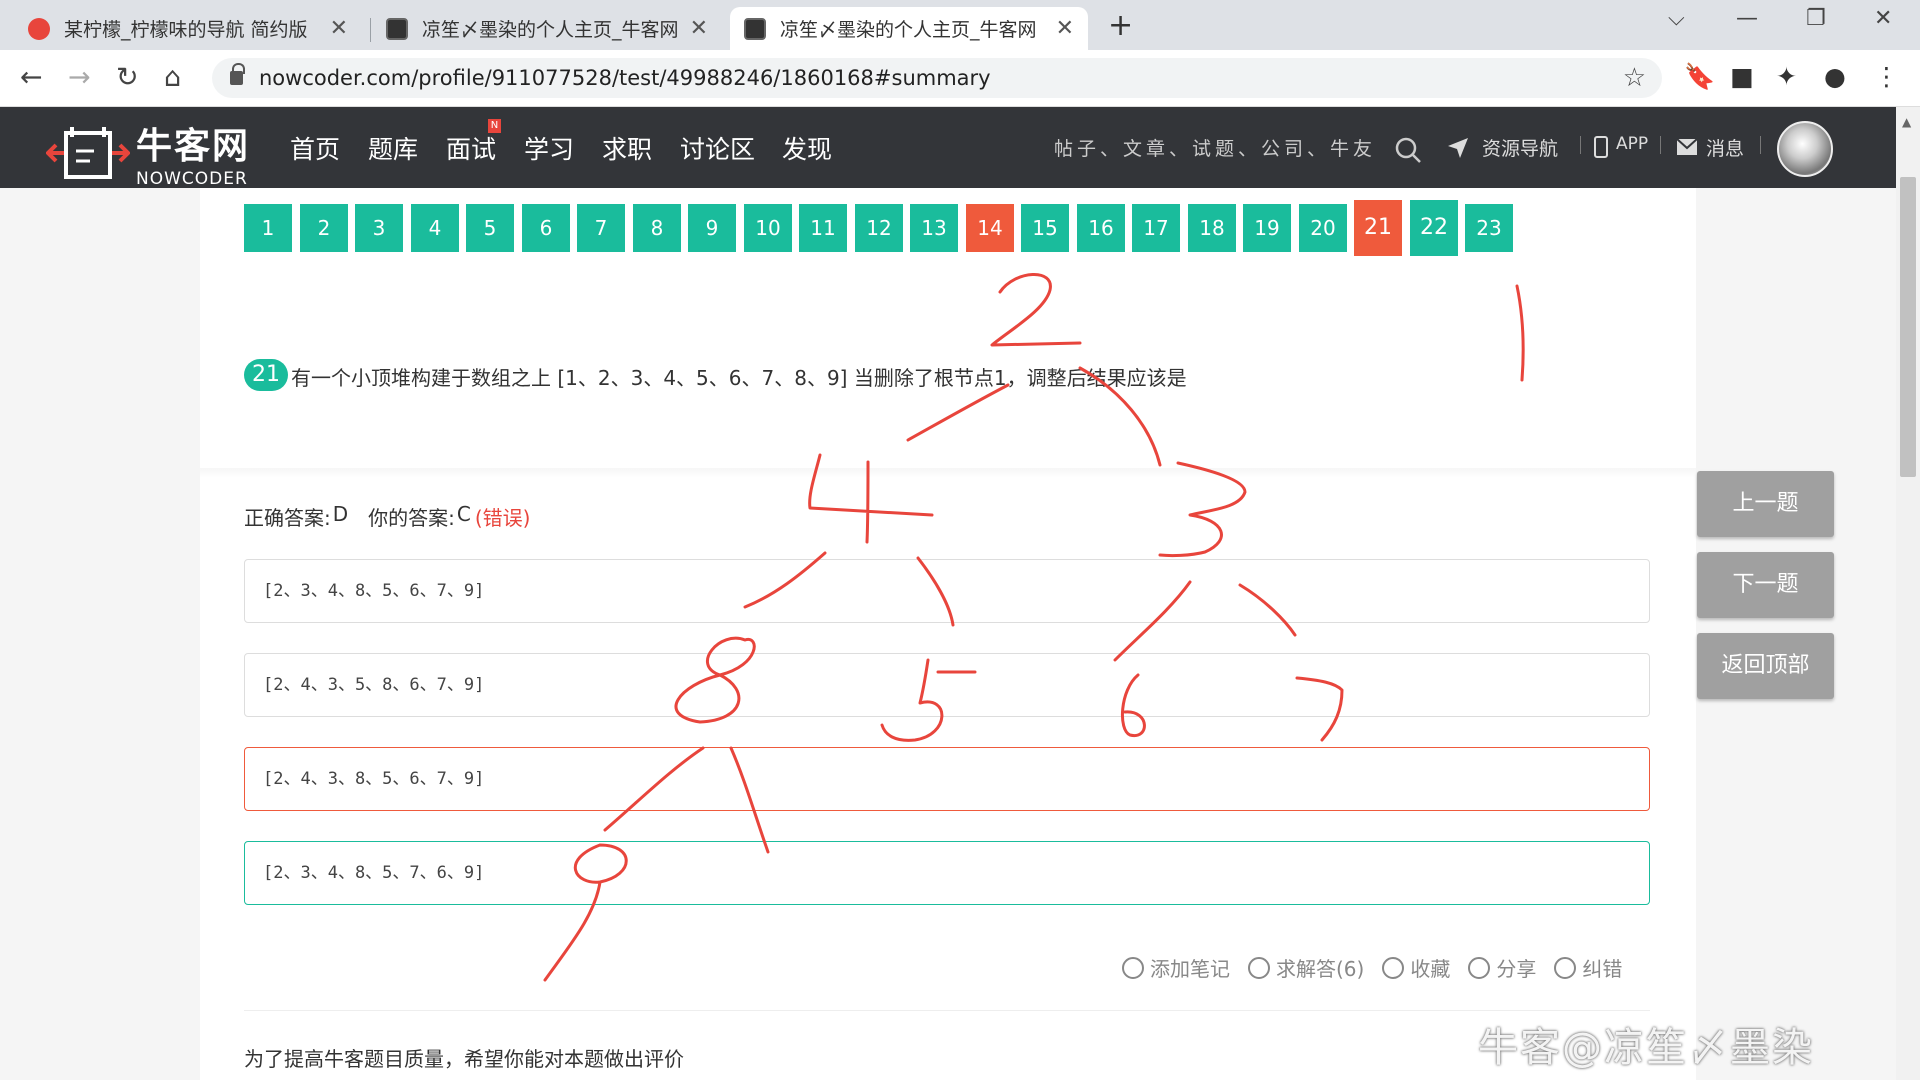 This screenshot has width=1920, height=1080. I want to click on reload-icon: ↻, so click(127, 77).